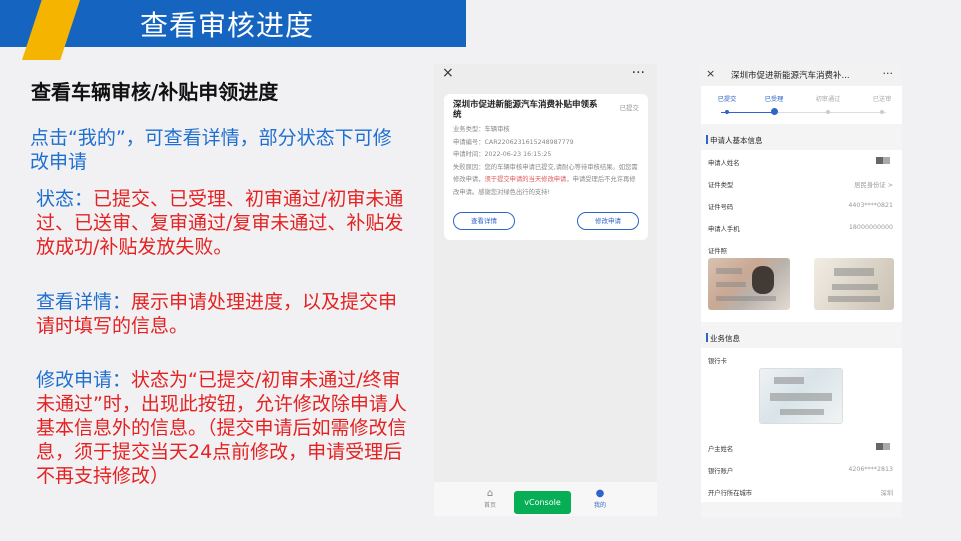 This screenshot has height=541, width=961. What do you see at coordinates (882, 104) in the screenshot?
I see `step-sent-review: 已送审` at bounding box center [882, 104].